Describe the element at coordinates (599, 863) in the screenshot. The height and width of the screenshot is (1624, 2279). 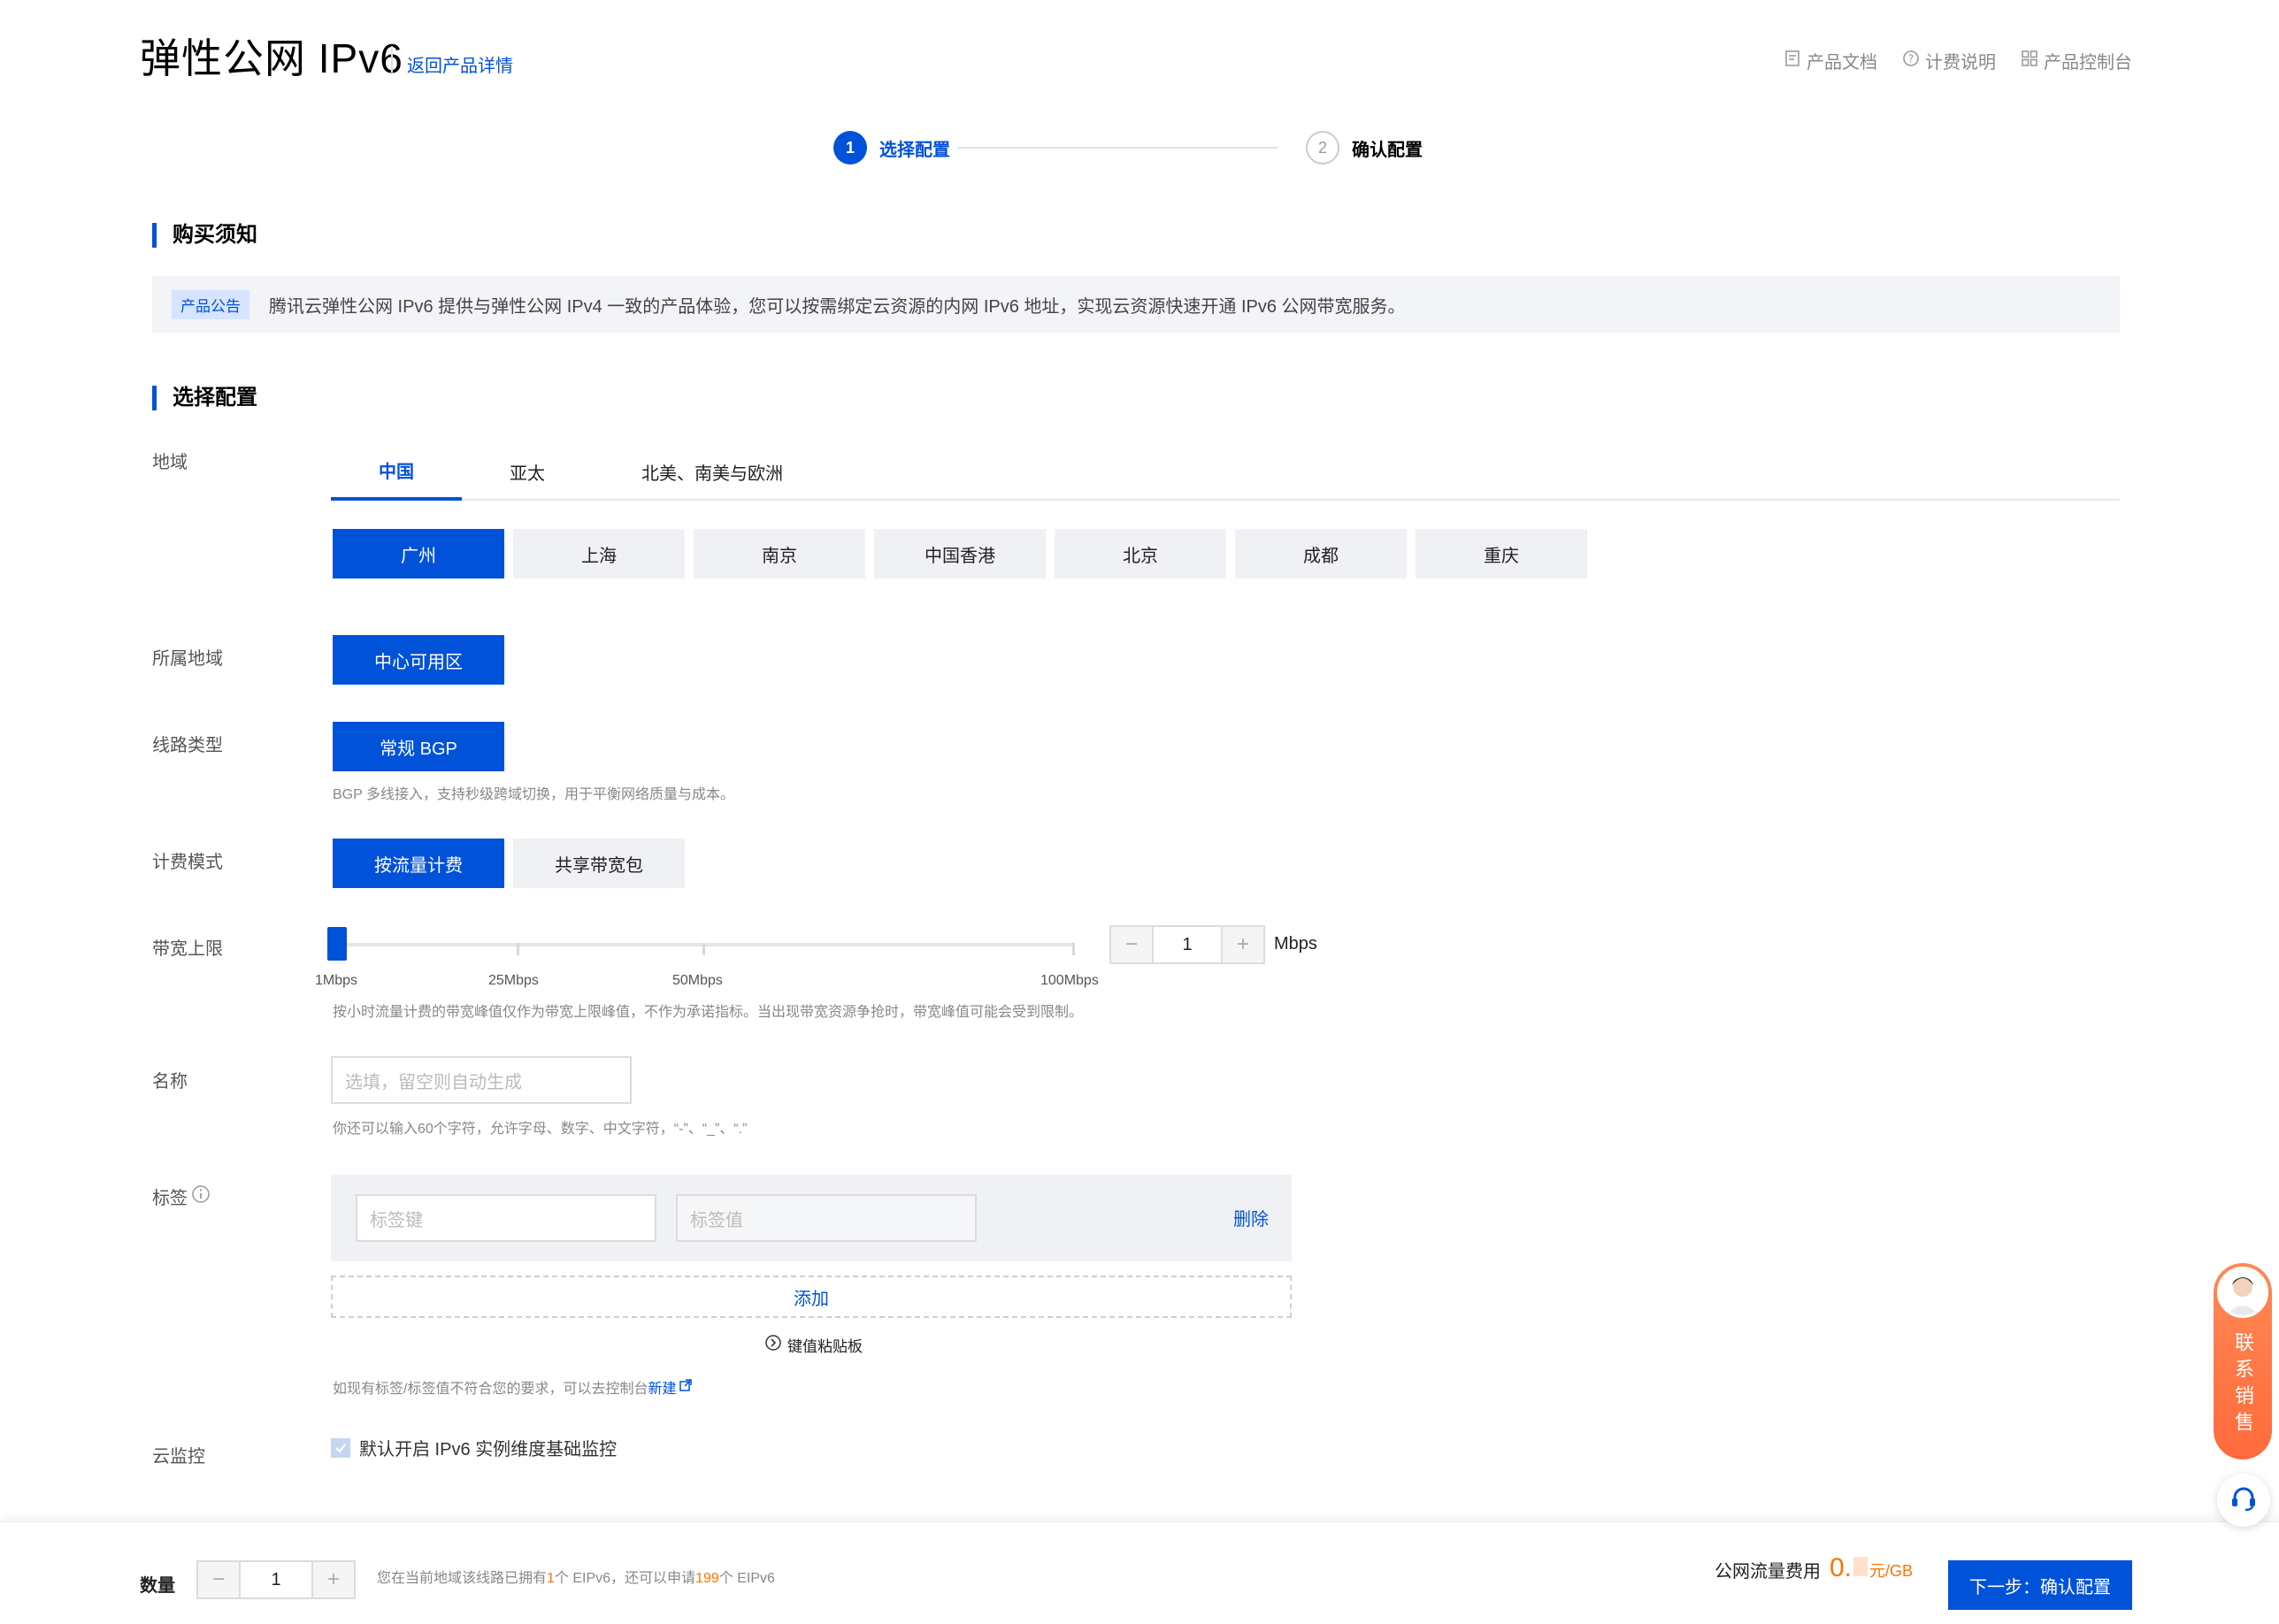
I see `billing-shared-bandwidth: 共享带宽包` at that location.